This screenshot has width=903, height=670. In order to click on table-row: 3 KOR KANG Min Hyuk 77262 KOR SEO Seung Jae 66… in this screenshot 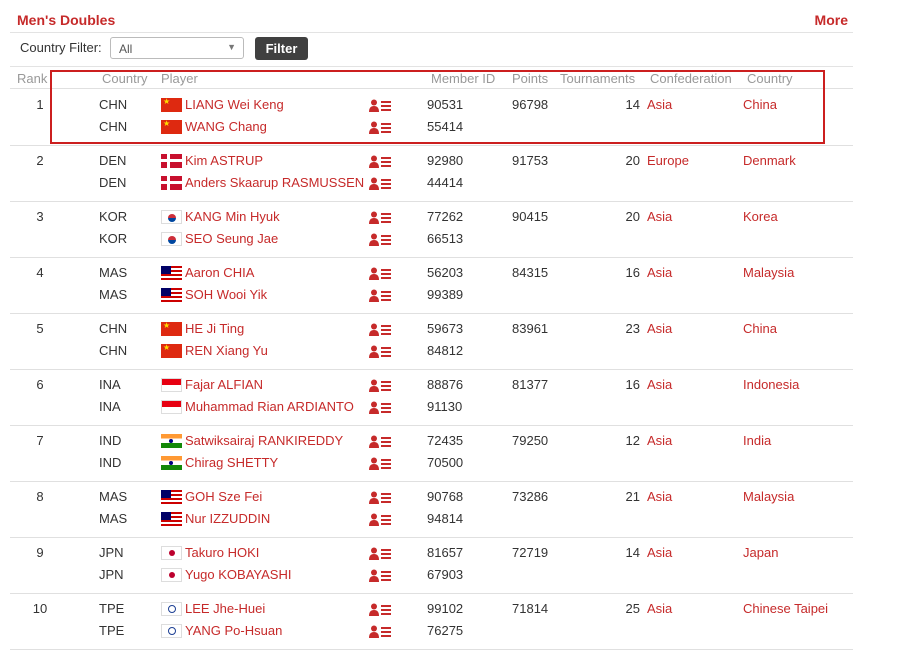, I will do `click(431, 229)`.